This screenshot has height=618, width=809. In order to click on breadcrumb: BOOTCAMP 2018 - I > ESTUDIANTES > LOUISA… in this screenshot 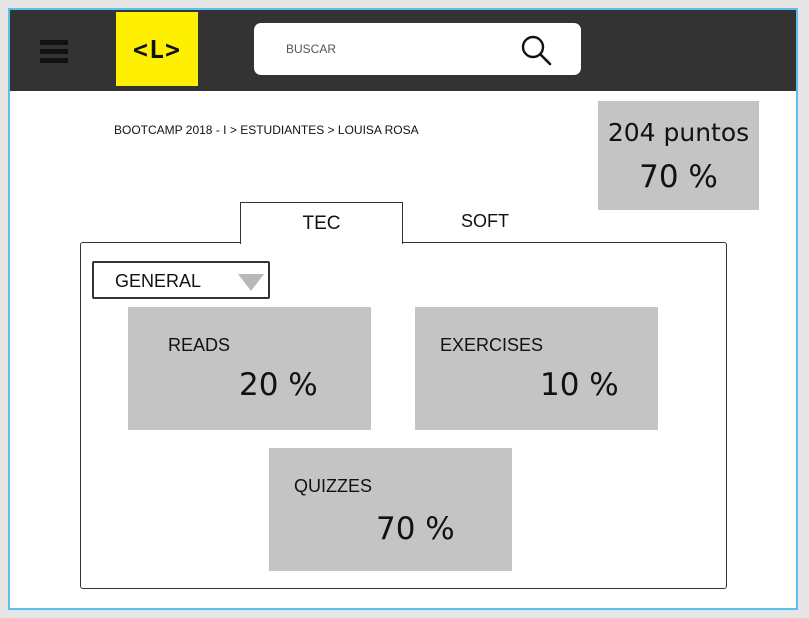, I will do `click(266, 130)`.